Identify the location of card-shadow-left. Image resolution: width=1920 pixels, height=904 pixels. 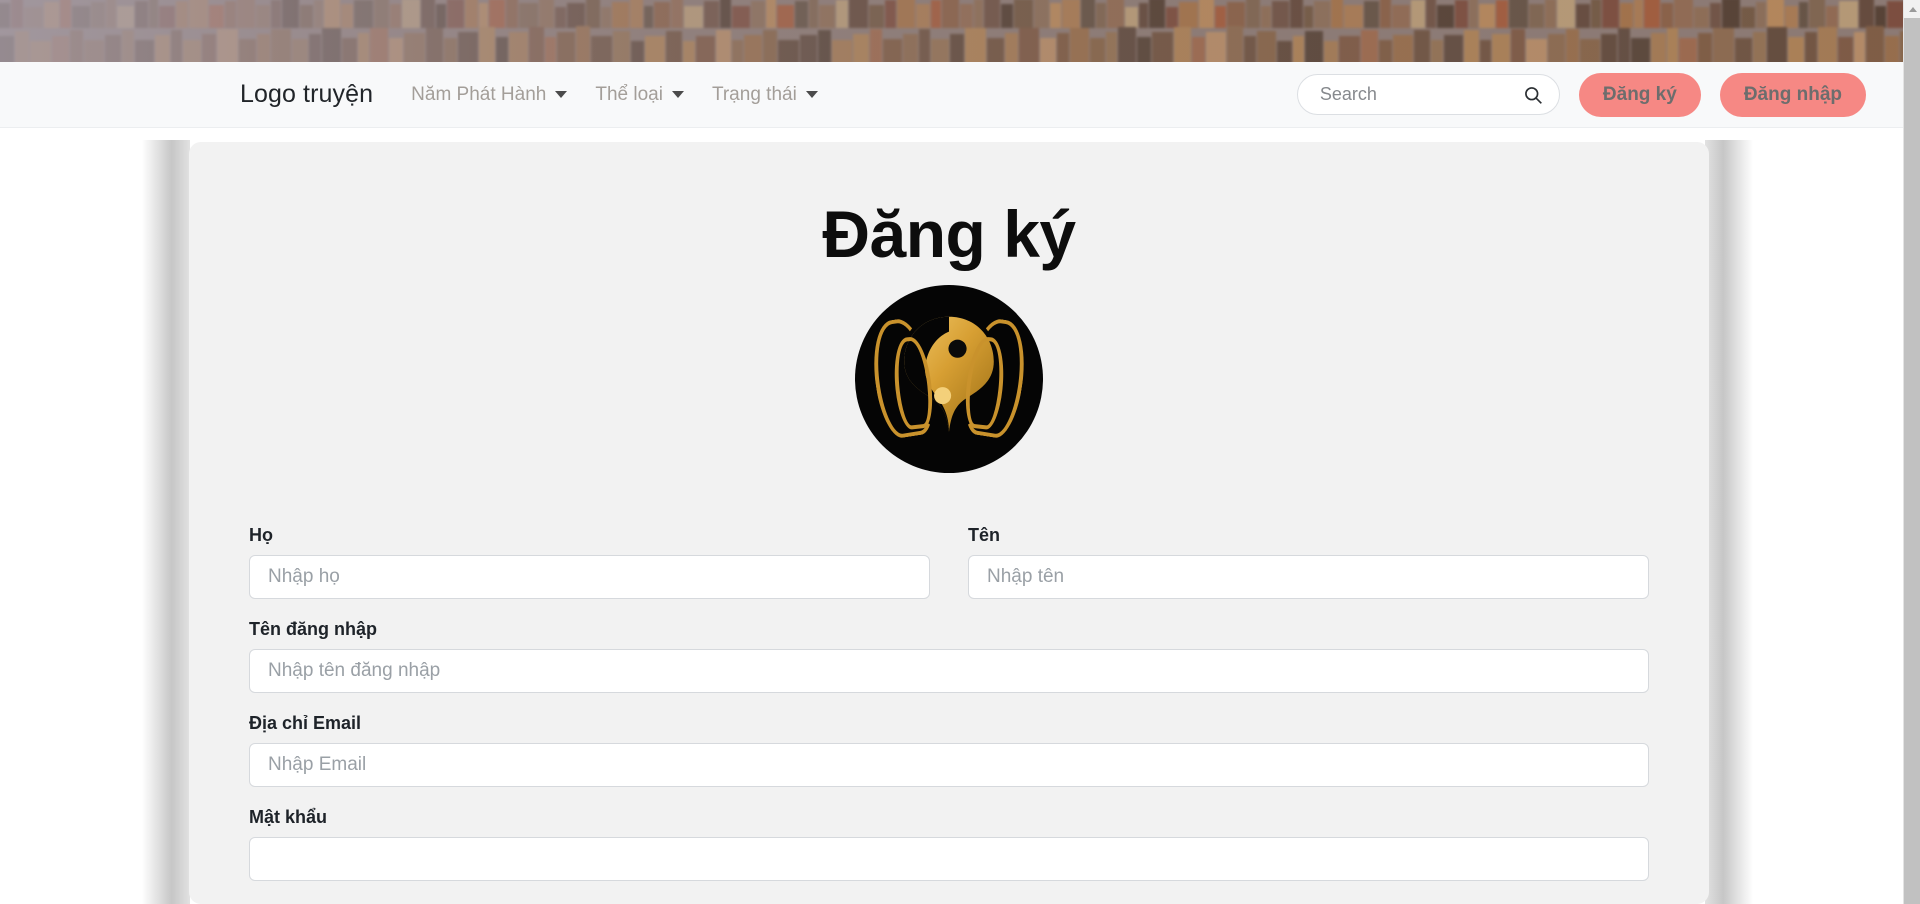
(166, 522).